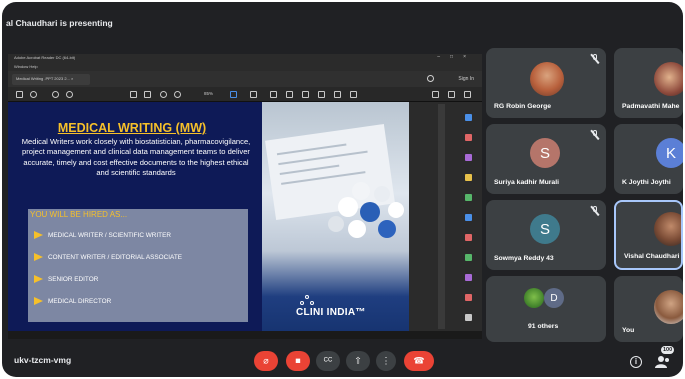 The width and height of the screenshot is (685, 379). I want to click on reader-scrollbar, so click(441, 216).